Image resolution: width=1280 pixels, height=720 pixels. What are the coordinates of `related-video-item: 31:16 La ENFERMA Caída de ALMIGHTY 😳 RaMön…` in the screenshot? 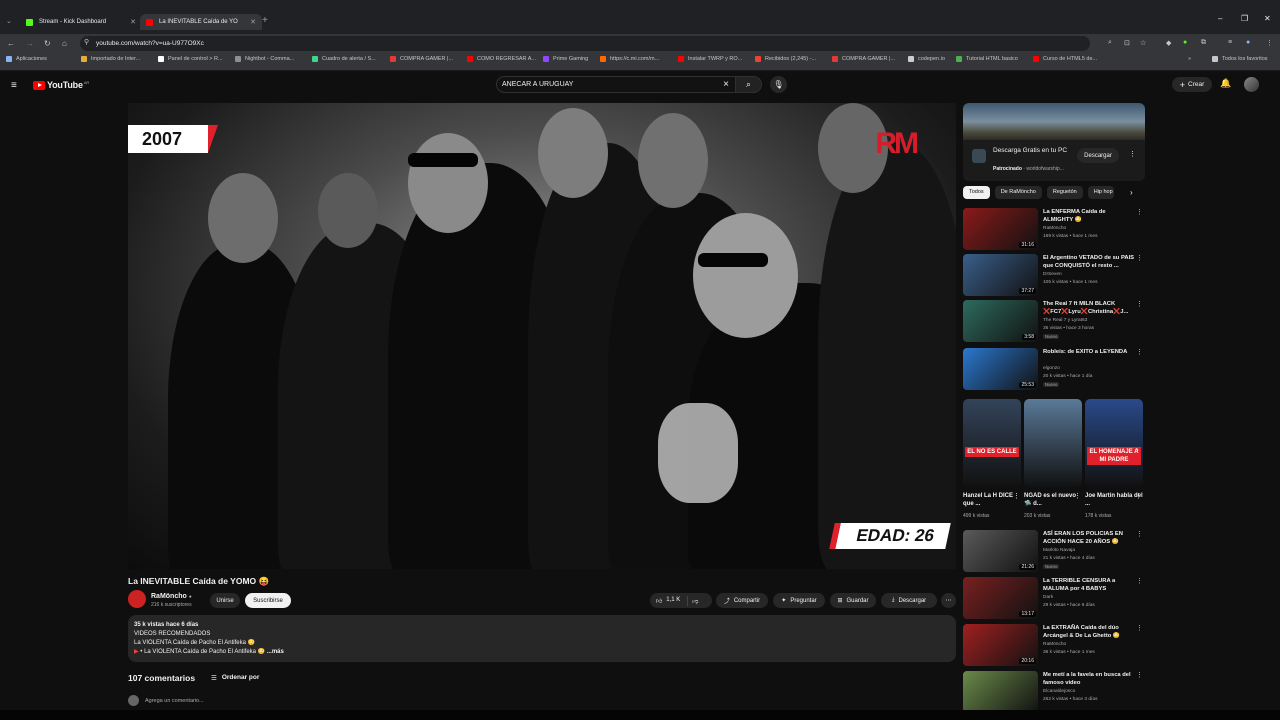 It's located at (1054, 229).